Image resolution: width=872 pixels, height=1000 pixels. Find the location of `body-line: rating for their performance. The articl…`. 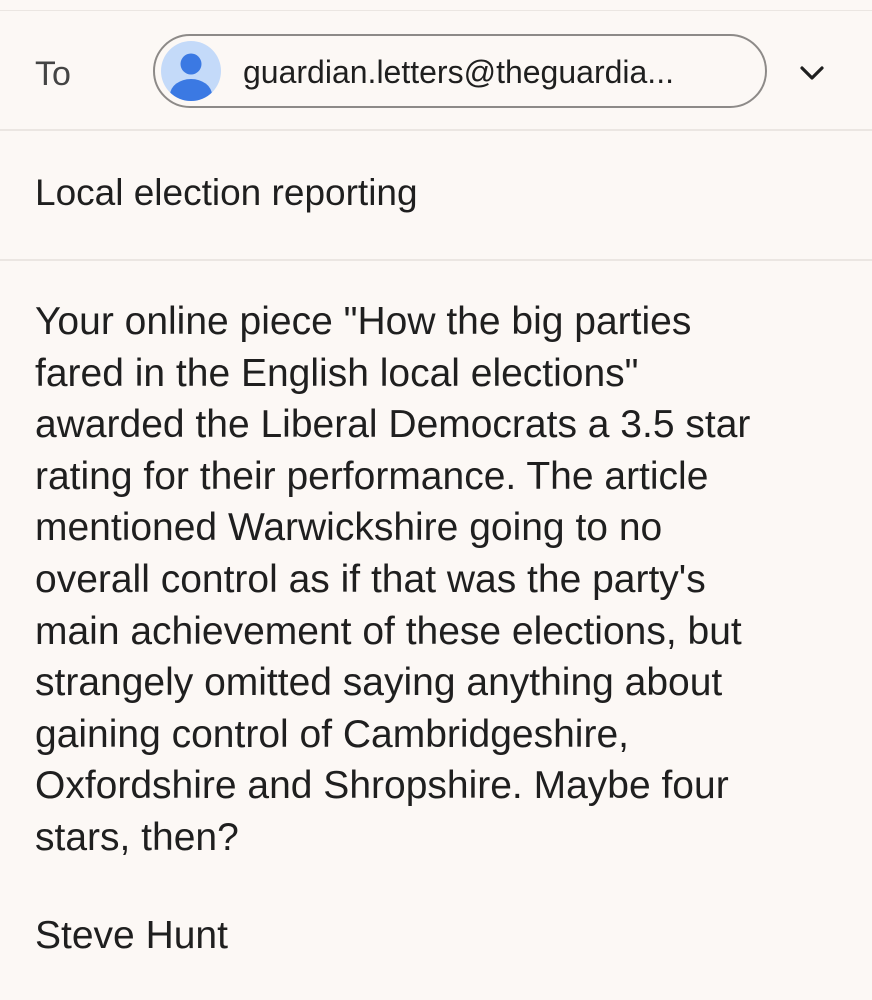

body-line: rating for their performance. The articl… is located at coordinates (372, 476).